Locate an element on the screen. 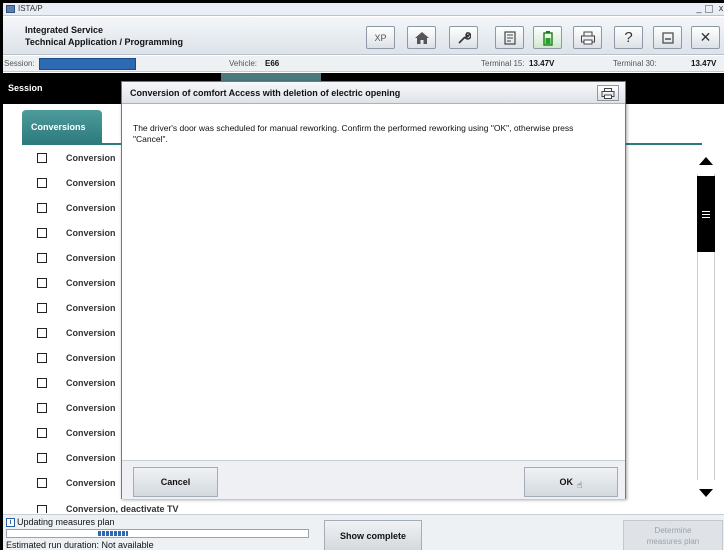 This screenshot has width=724, height=550. vehicle-value: E66 is located at coordinates (272, 63).